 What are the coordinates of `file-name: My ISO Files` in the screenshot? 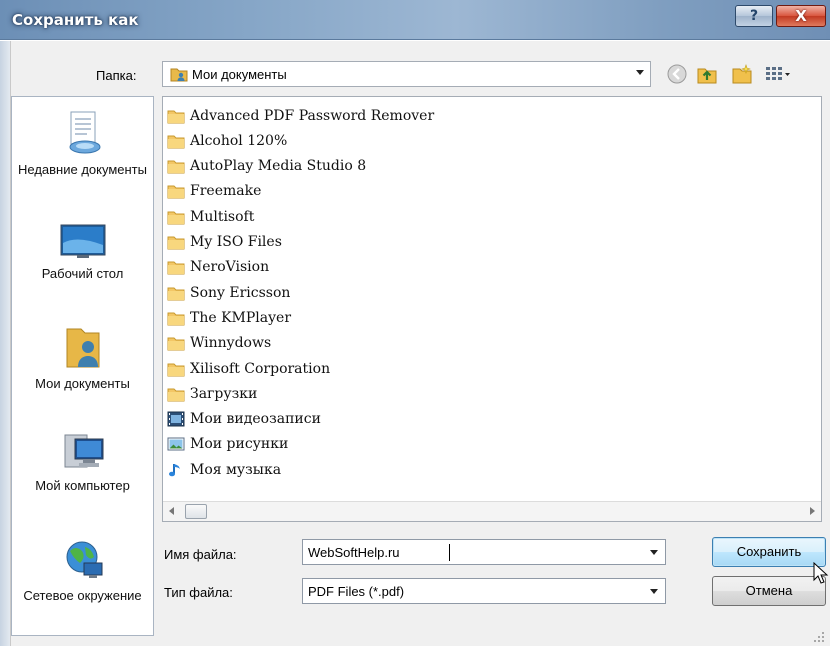 It's located at (236, 242).